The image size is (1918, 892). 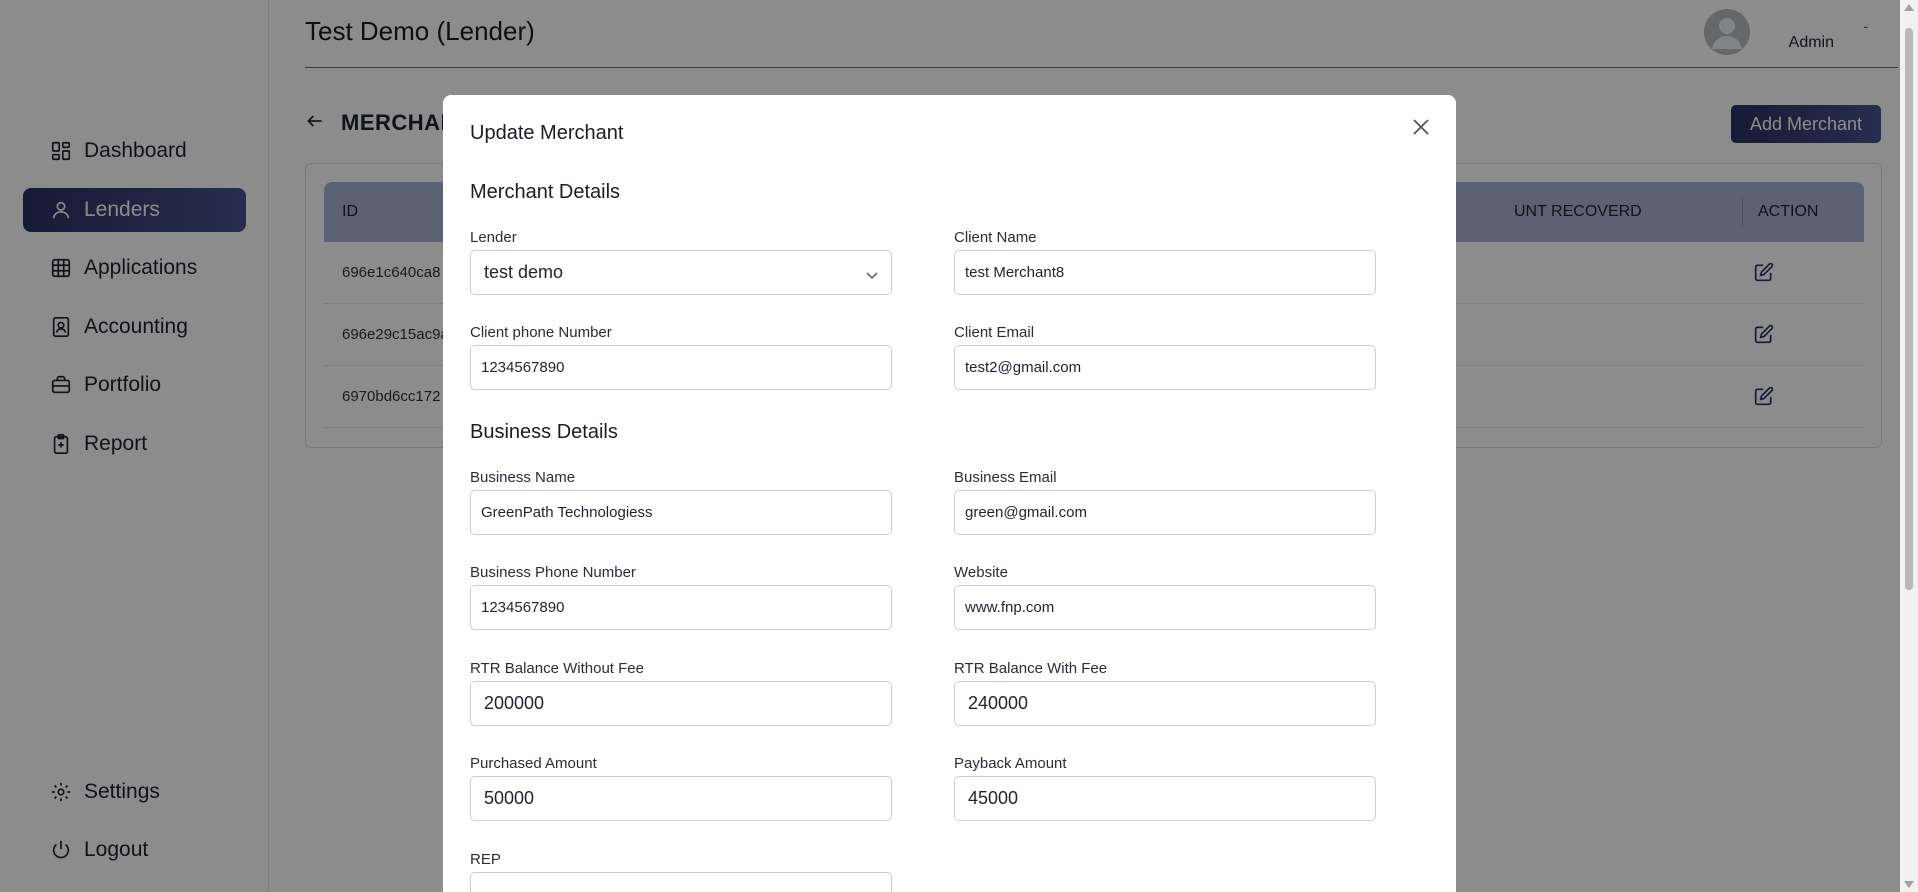 What do you see at coordinates (681, 607) in the screenshot?
I see `business-phone-input` at bounding box center [681, 607].